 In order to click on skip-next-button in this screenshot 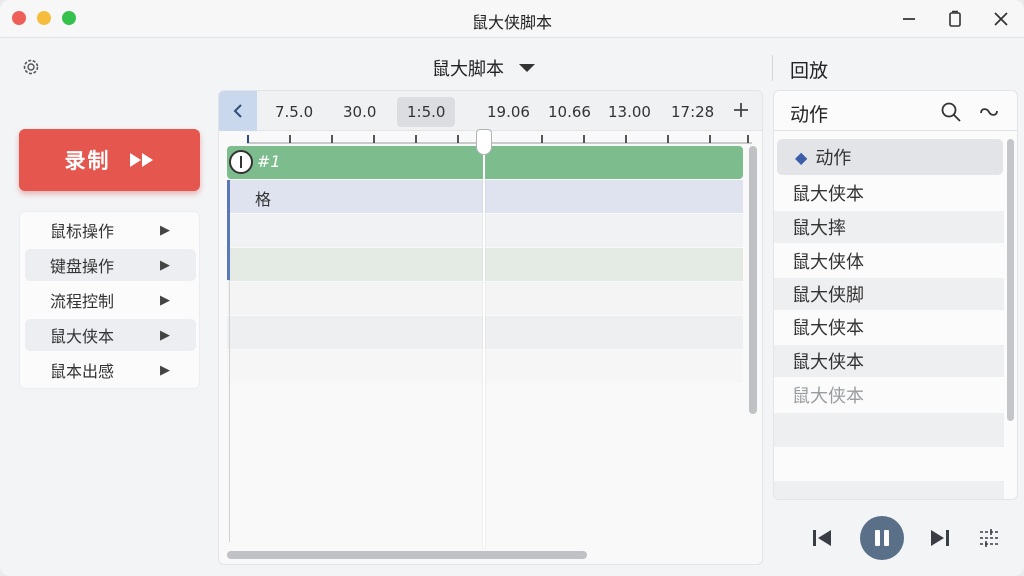, I will do `click(940, 538)`.